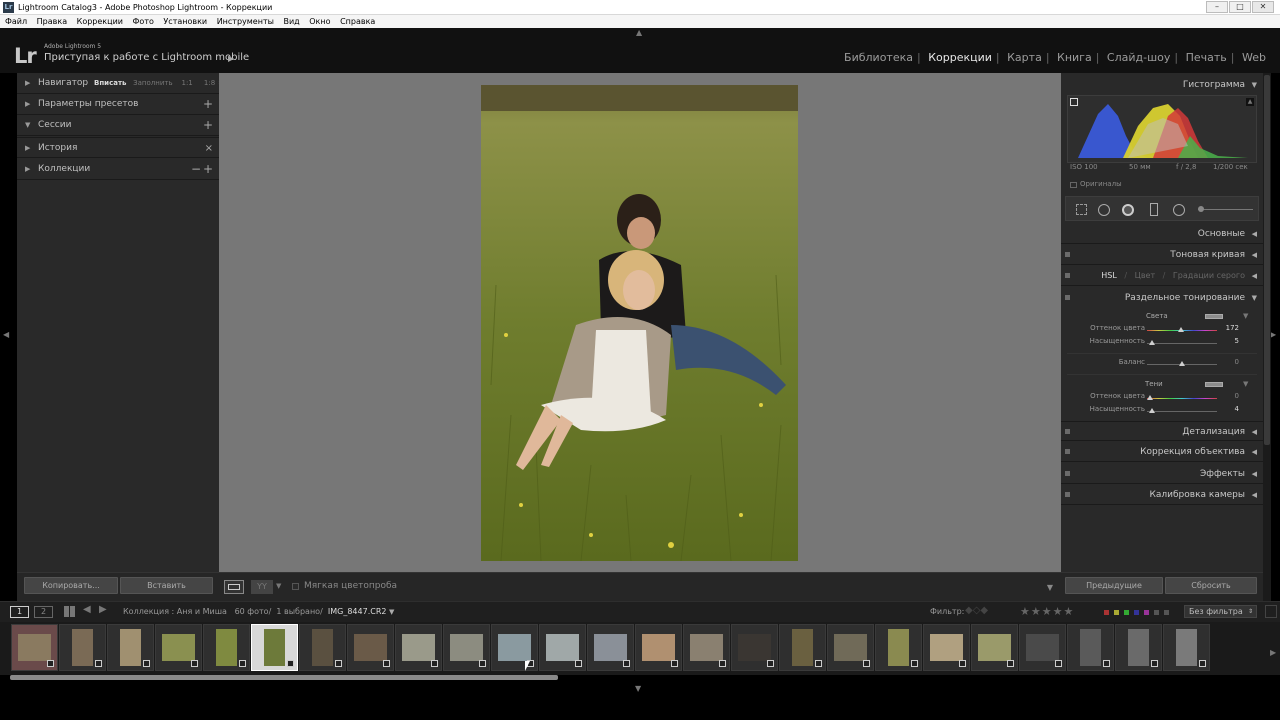 Image resolution: width=1280 pixels, height=720 pixels. Describe the element at coordinates (1128, 210) in the screenshot. I see `red-eye-icon` at that location.